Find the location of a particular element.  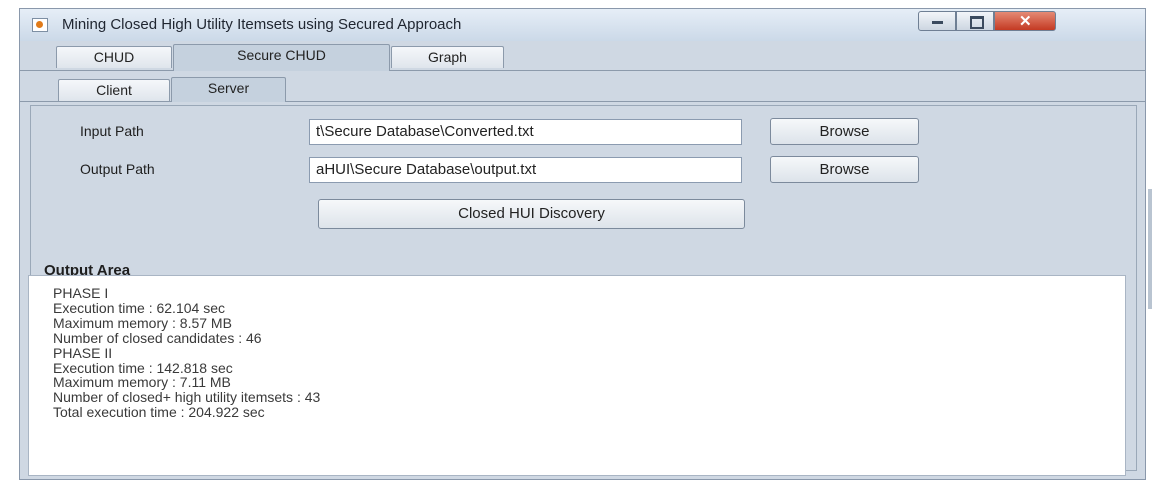

input-path-field: t\Secure Database\Converted.txt is located at coordinates (525, 132).